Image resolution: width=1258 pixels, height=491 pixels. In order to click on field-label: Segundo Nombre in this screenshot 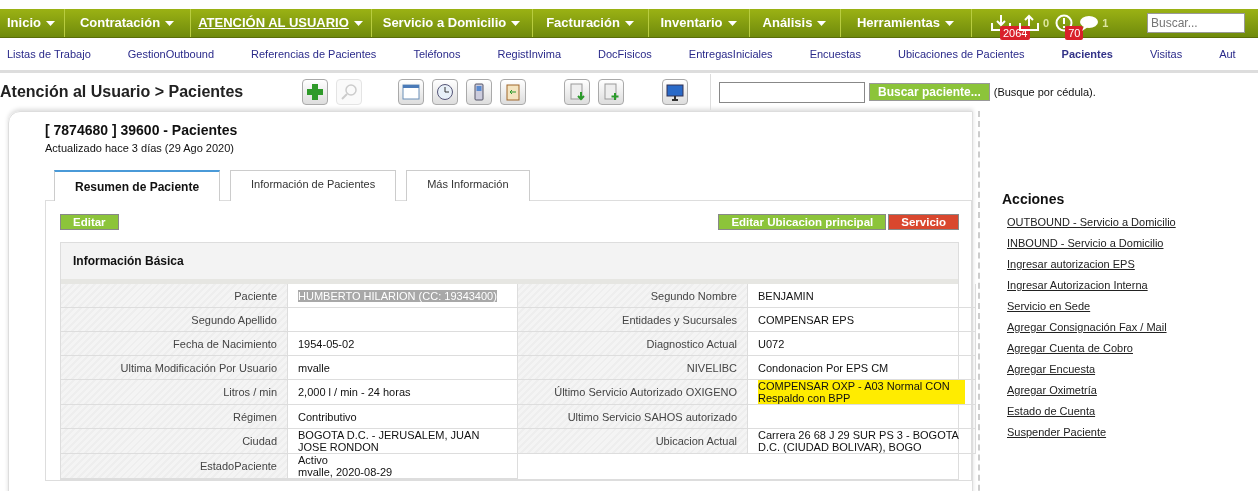, I will do `click(633, 296)`.